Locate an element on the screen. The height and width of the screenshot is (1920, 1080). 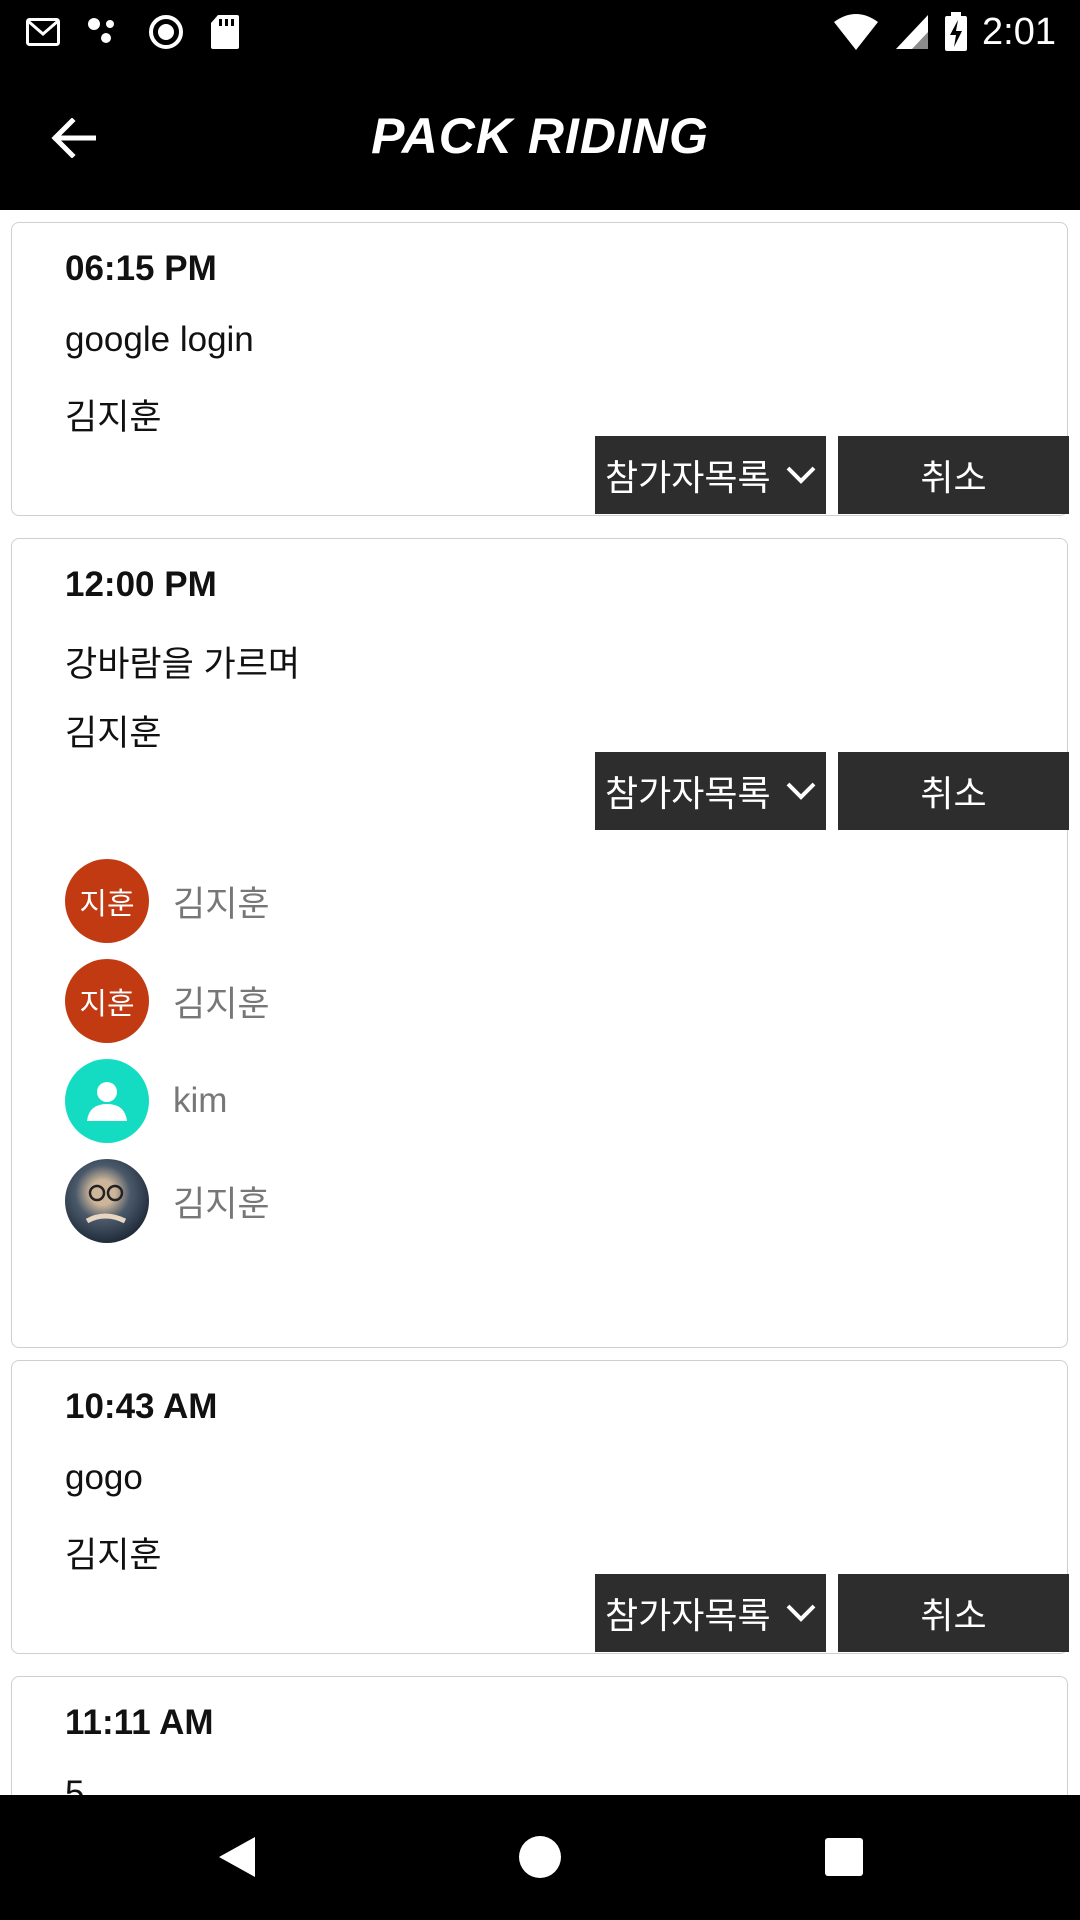
signal-icon is located at coordinates (912, 32).